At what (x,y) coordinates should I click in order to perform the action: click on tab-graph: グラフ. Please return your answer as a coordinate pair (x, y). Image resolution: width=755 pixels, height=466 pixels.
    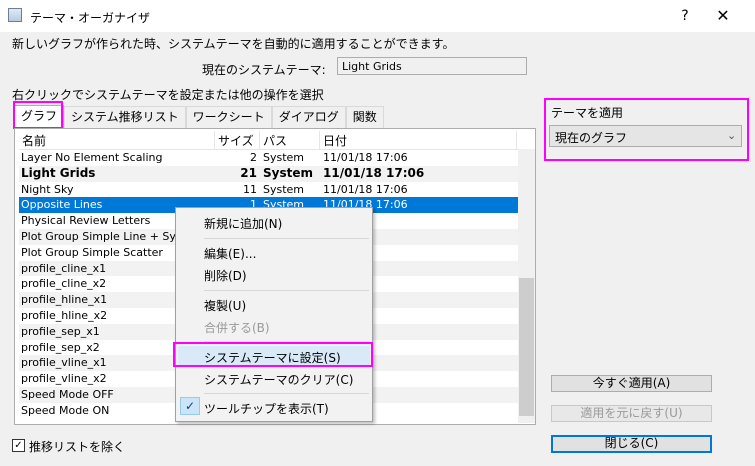
    Looking at the image, I should click on (39, 117).